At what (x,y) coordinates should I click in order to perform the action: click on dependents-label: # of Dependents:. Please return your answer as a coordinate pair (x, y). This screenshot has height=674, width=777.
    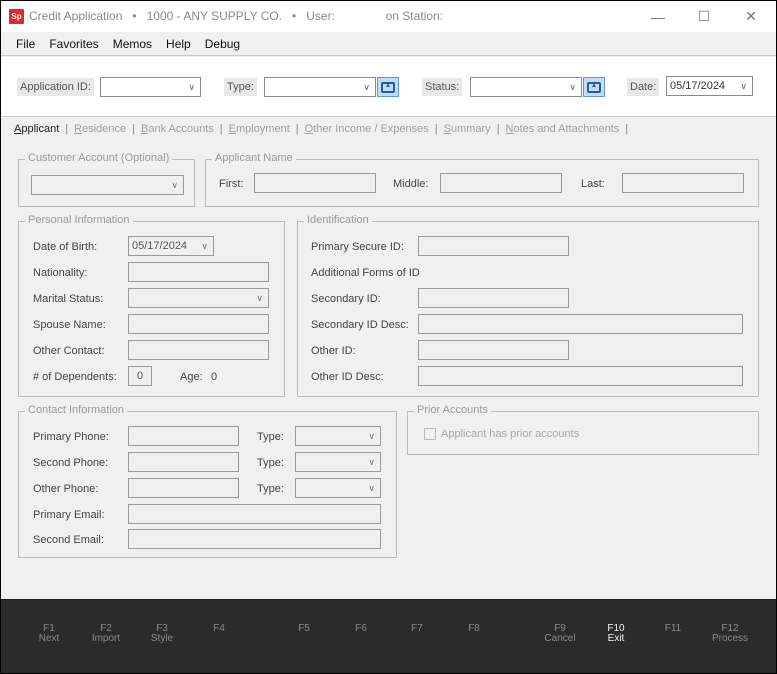
    Looking at the image, I should click on (75, 377).